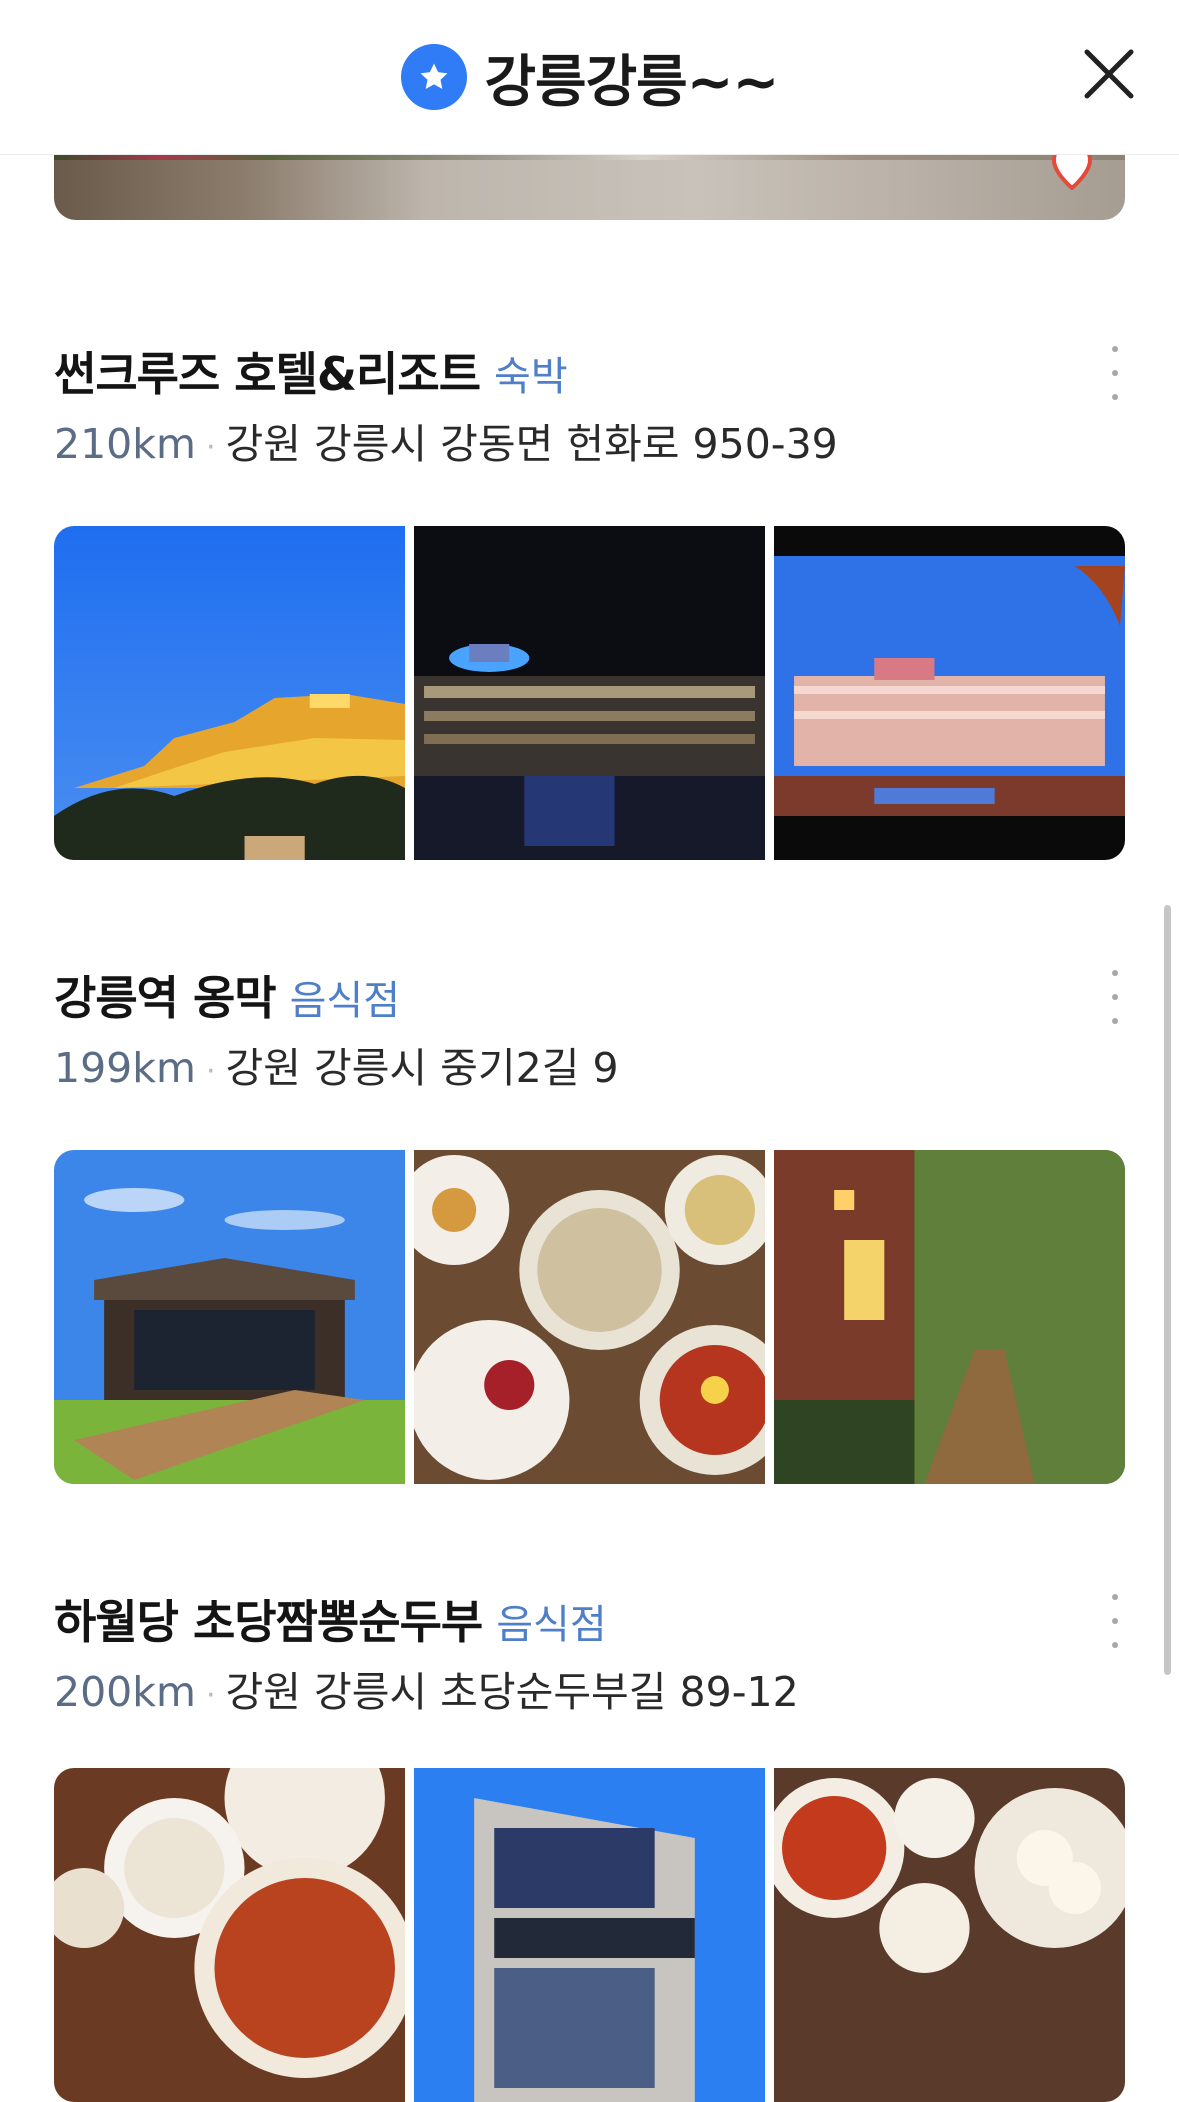 The image size is (1179, 2102). Describe the element at coordinates (125, 1068) in the screenshot. I see `distance: 199km` at that location.